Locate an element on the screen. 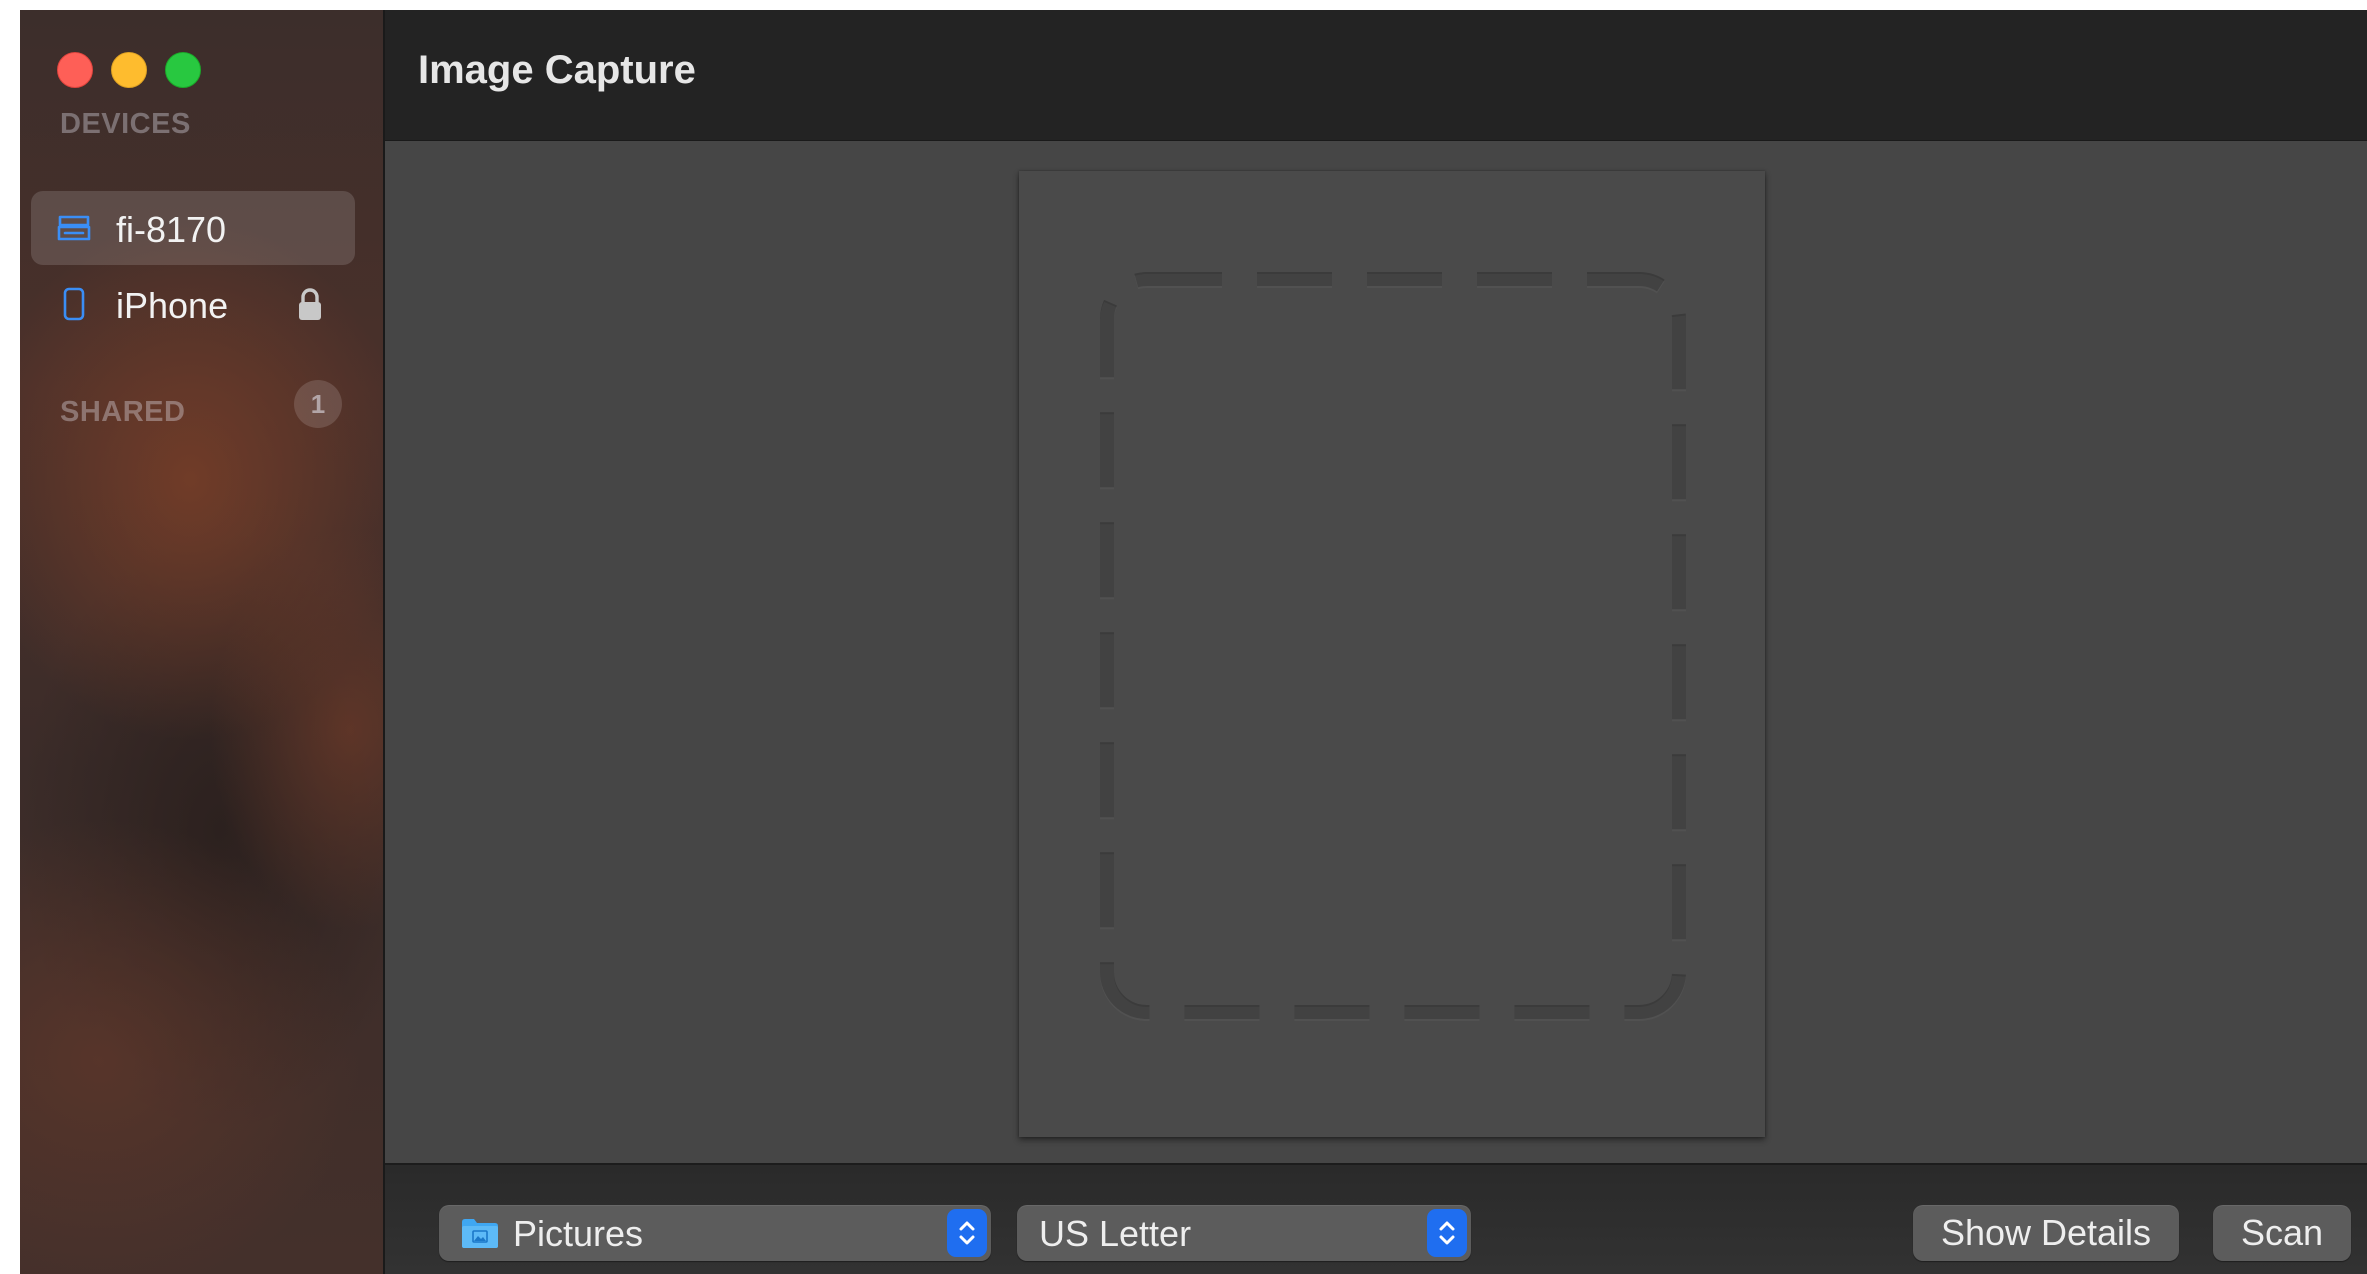 The image size is (2367, 1274). sidebar-item-label: fi-8170 is located at coordinates (171, 229).